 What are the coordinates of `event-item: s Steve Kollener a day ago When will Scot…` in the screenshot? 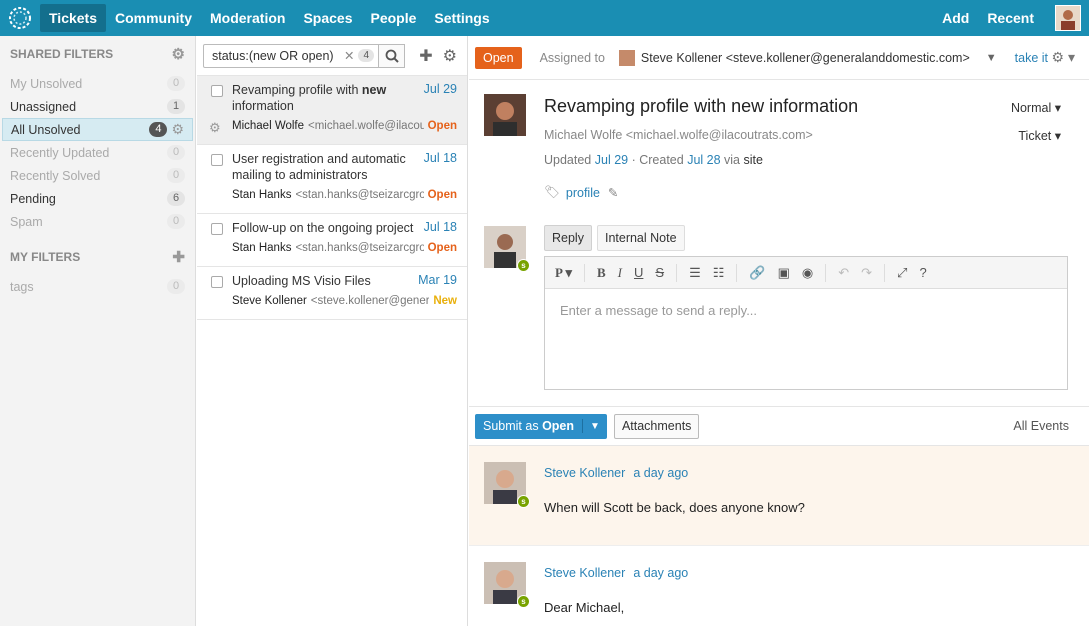 It's located at (779, 496).